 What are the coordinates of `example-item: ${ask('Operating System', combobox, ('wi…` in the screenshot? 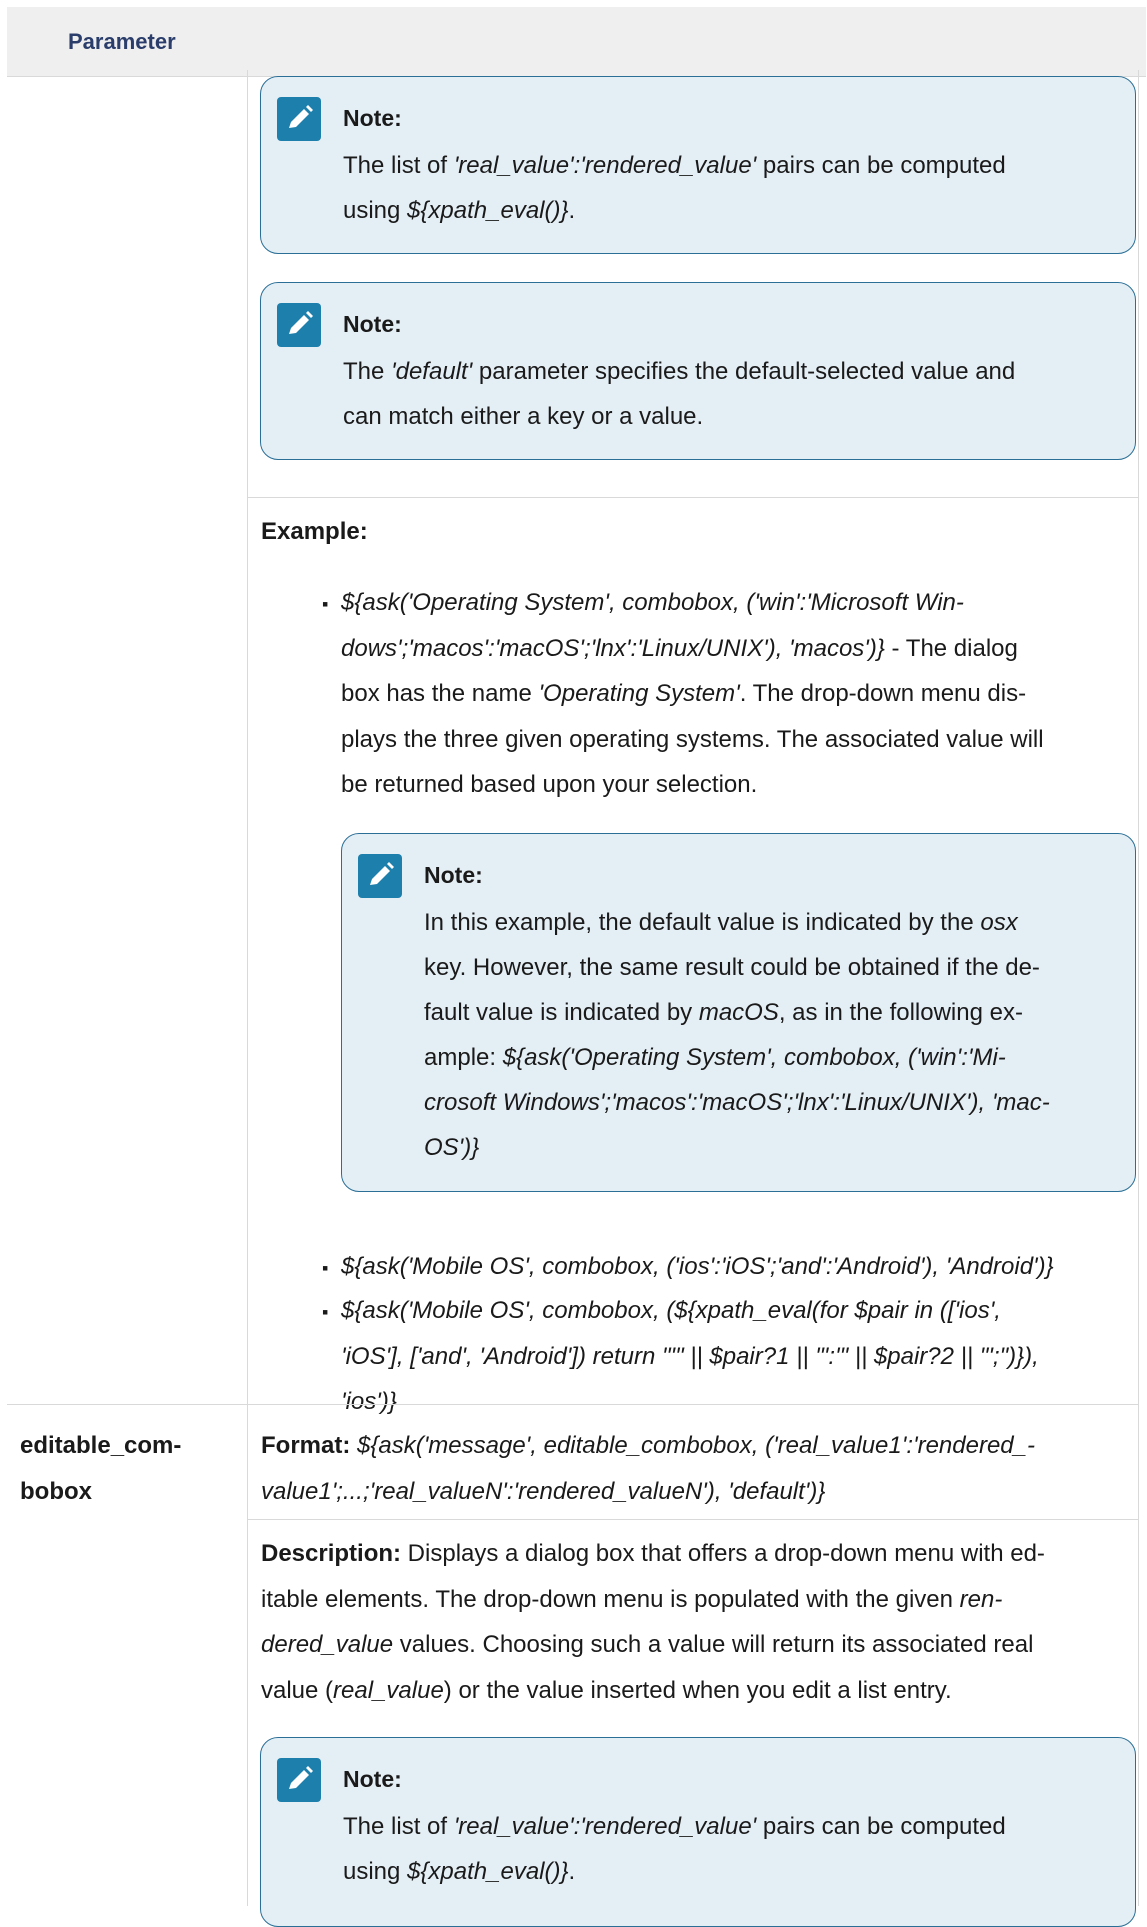 It's located at (692, 693).